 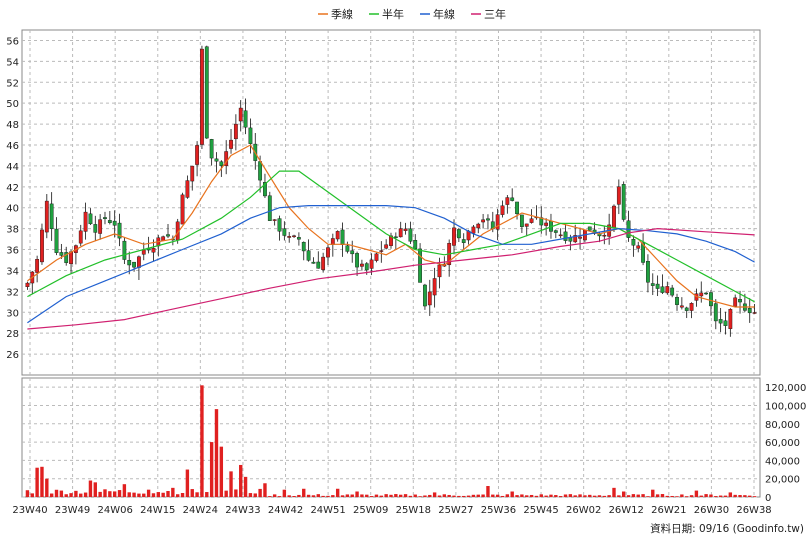 What do you see at coordinates (12, 271) in the screenshot?
I see `price-tick-label: 34` at bounding box center [12, 271].